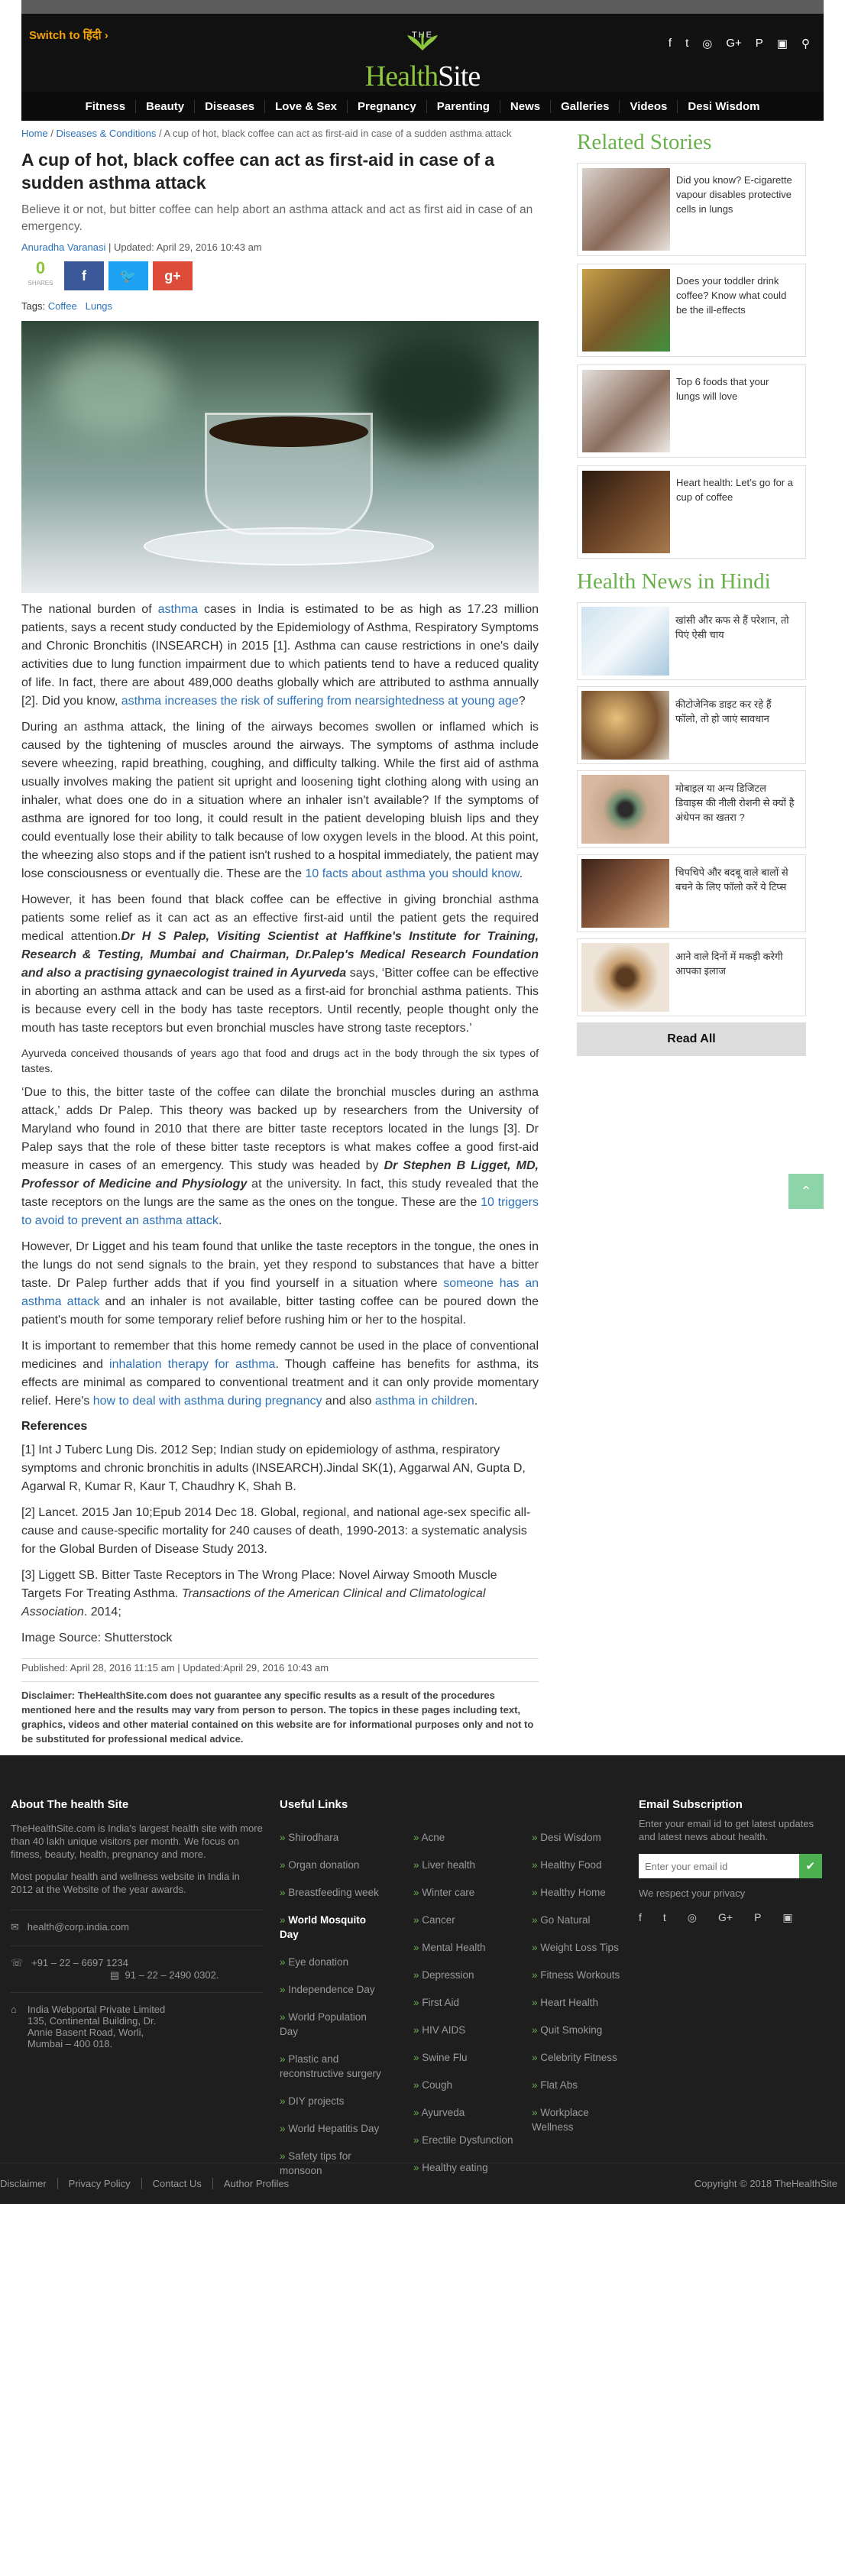 The width and height of the screenshot is (845, 2576). What do you see at coordinates (691, 1804) in the screenshot?
I see `subscription-title: Email Subscription` at bounding box center [691, 1804].